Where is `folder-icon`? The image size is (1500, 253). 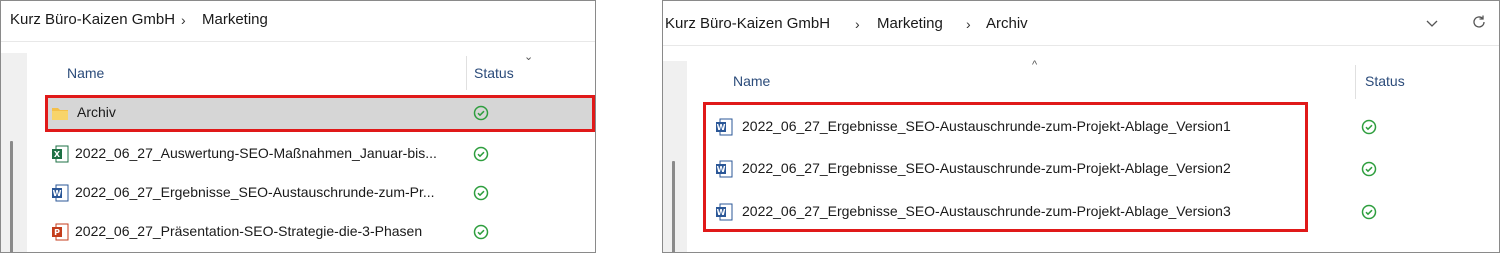
folder-icon is located at coordinates (60, 114).